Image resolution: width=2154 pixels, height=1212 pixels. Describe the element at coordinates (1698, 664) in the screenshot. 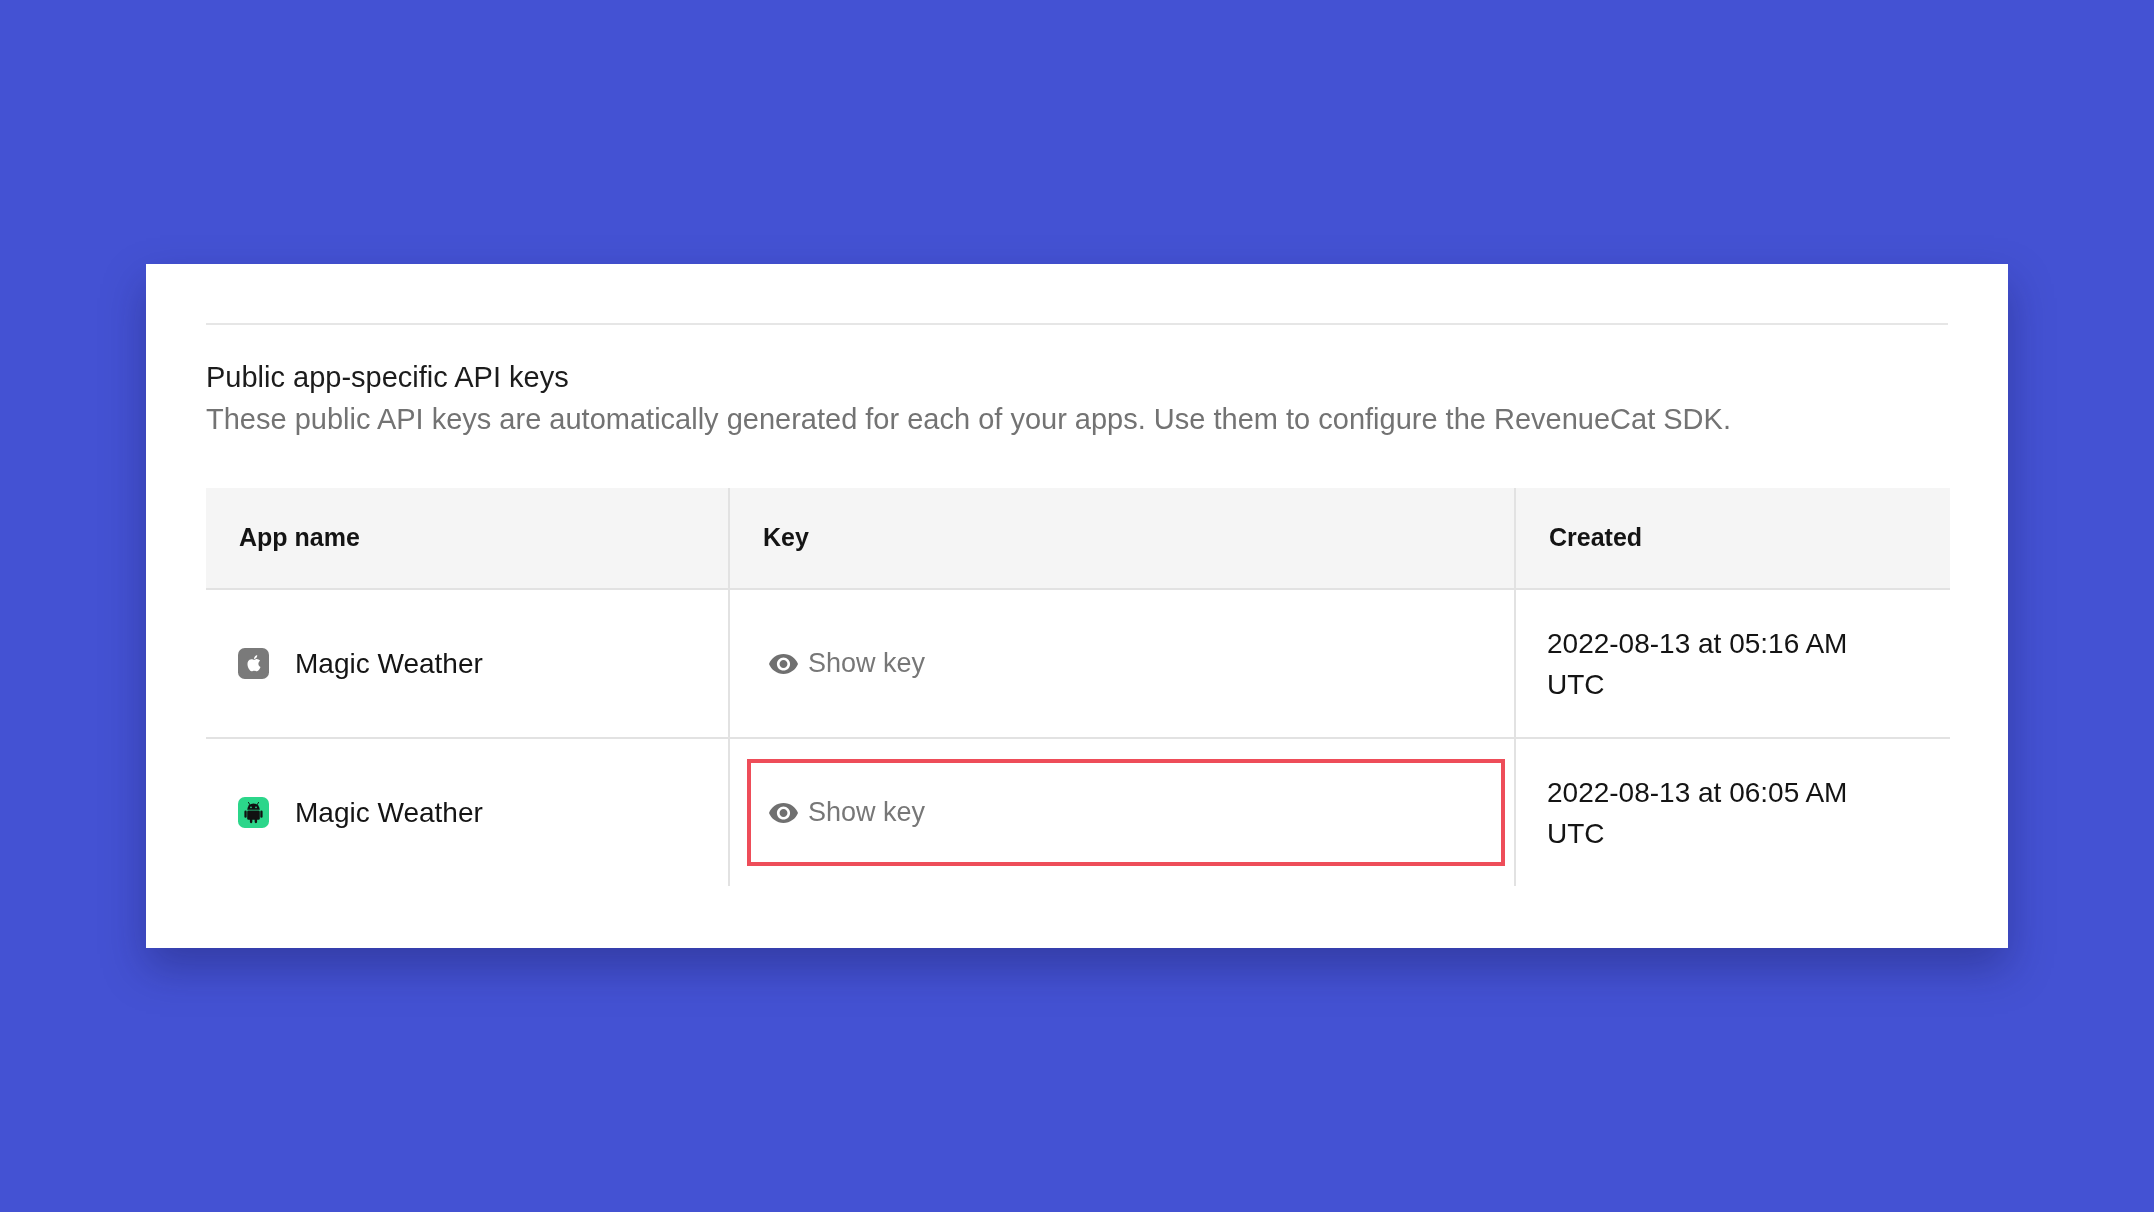

I see `created-date: 2022-08-13 at 05:16 AM UTC` at that location.